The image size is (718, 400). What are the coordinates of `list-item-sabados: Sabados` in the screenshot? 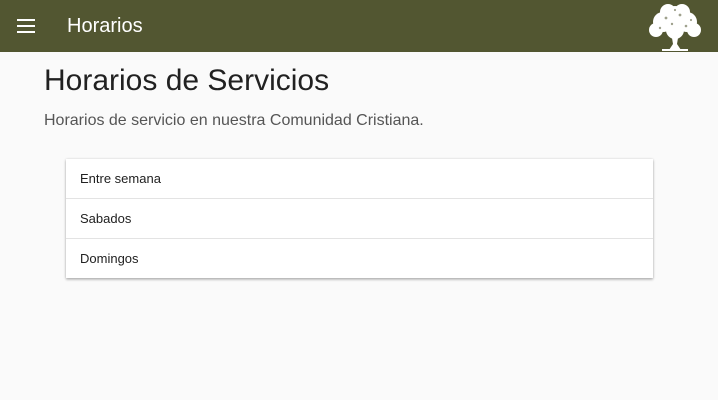 It's located at (359, 219).